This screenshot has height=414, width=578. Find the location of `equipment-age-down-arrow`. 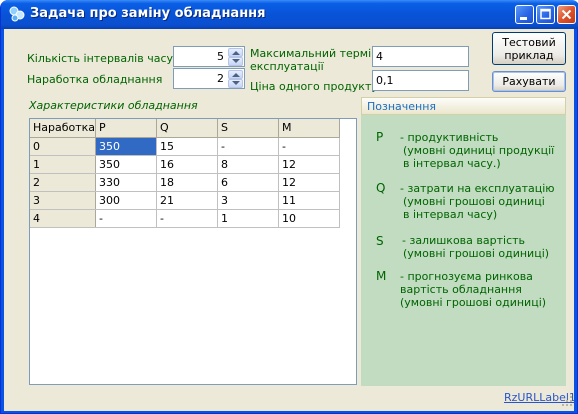

equipment-age-down-arrow is located at coordinates (235, 83).